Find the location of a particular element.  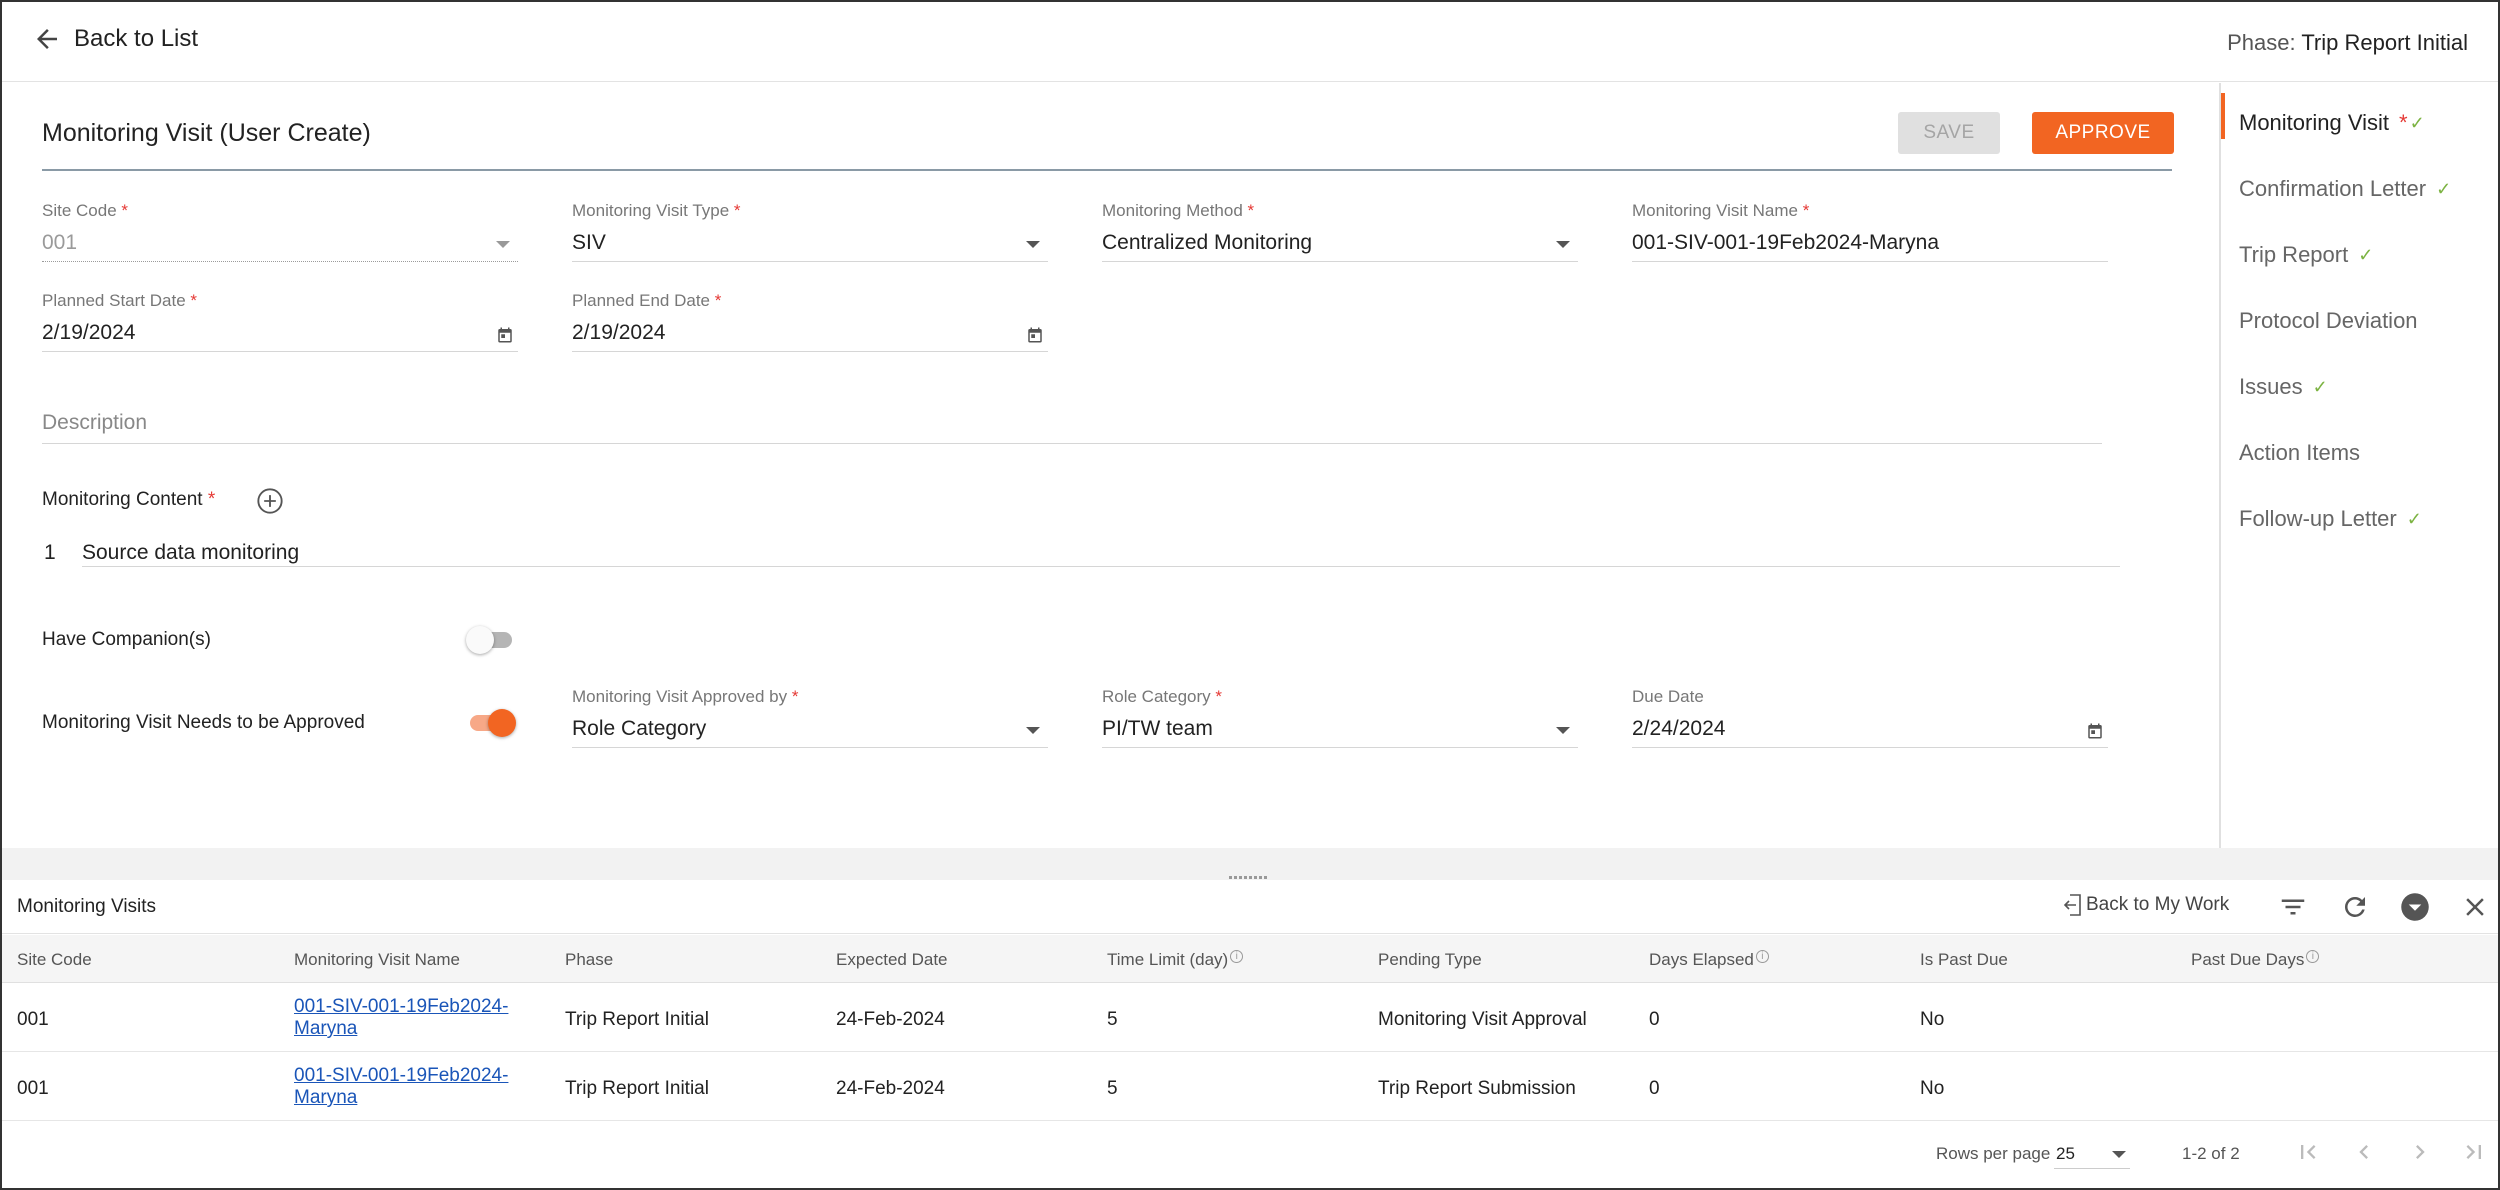

collapse-panel-icon is located at coordinates (2415, 907).